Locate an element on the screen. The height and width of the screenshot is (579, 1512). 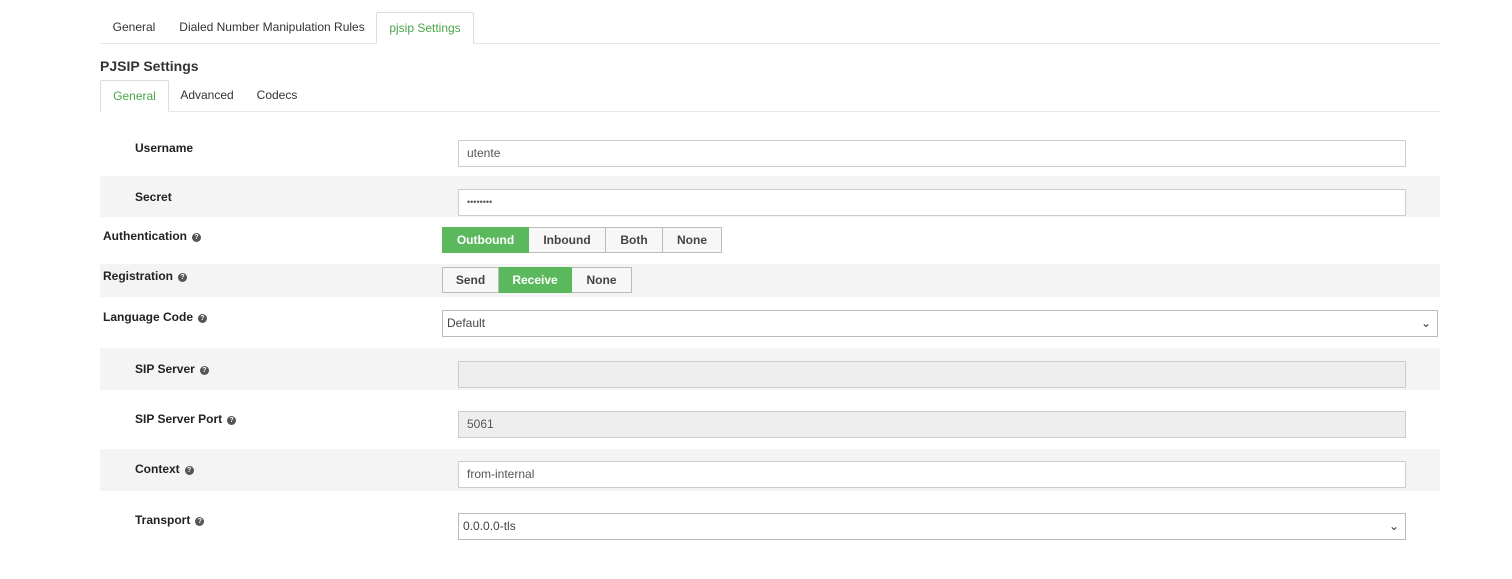
tab-general: General is located at coordinates (134, 27).